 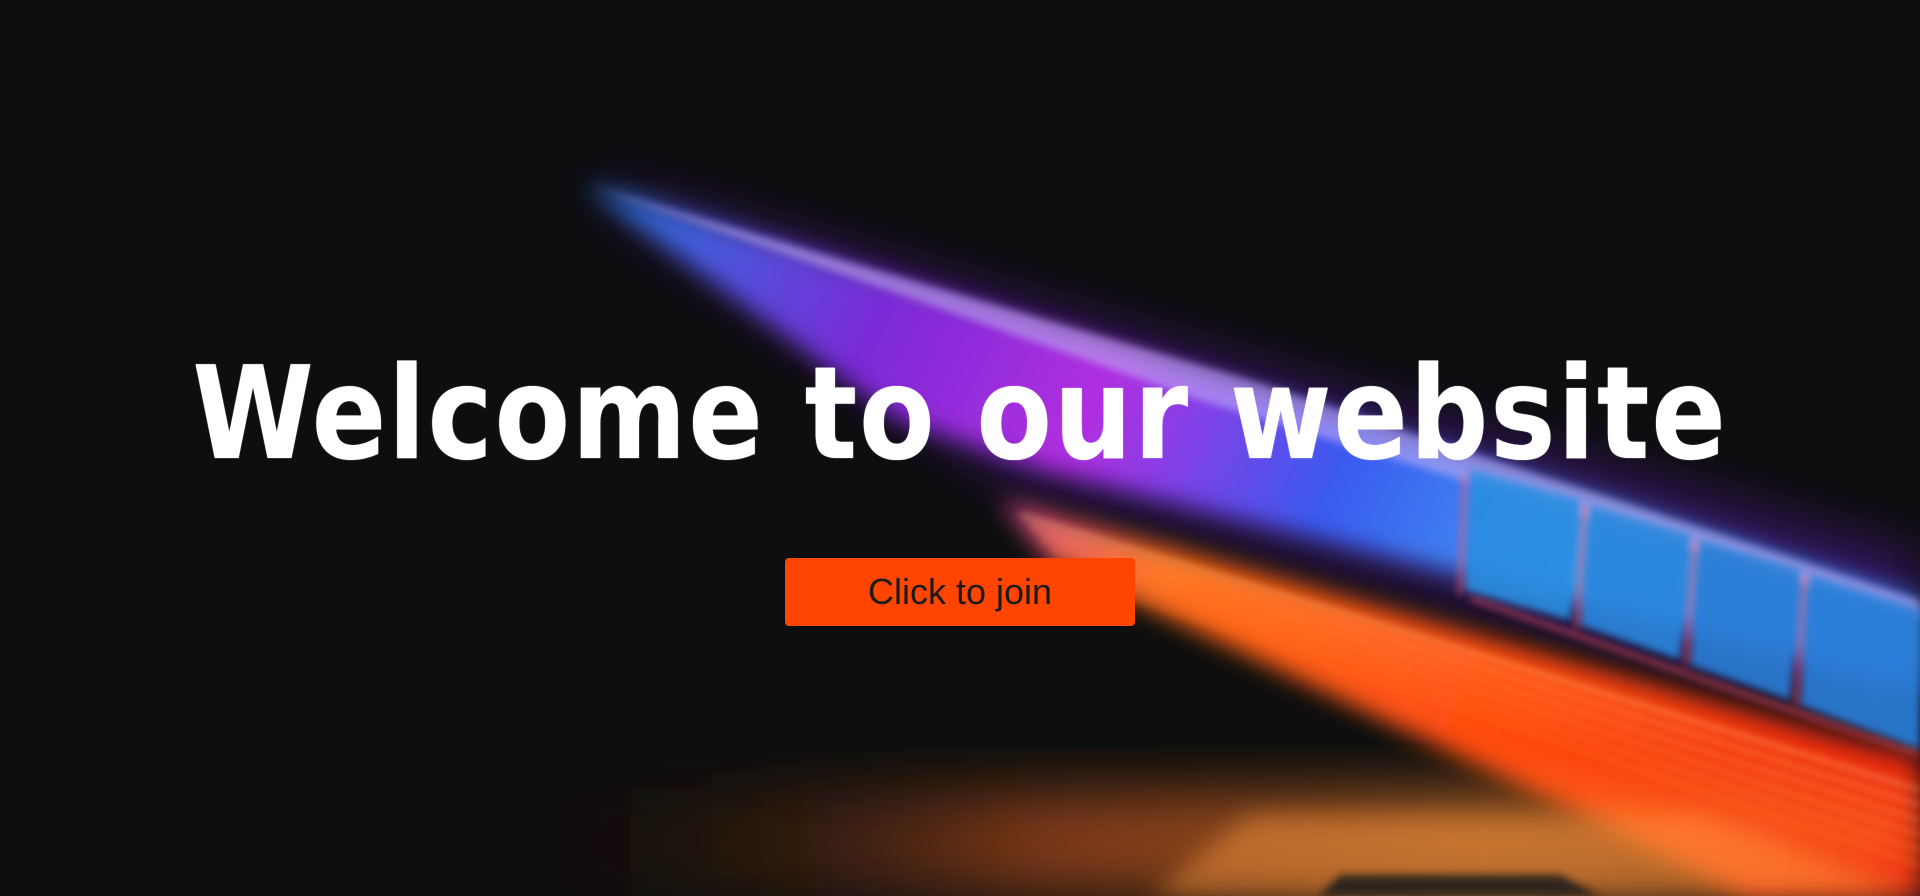 What do you see at coordinates (960, 592) in the screenshot?
I see `join-button: Click to join` at bounding box center [960, 592].